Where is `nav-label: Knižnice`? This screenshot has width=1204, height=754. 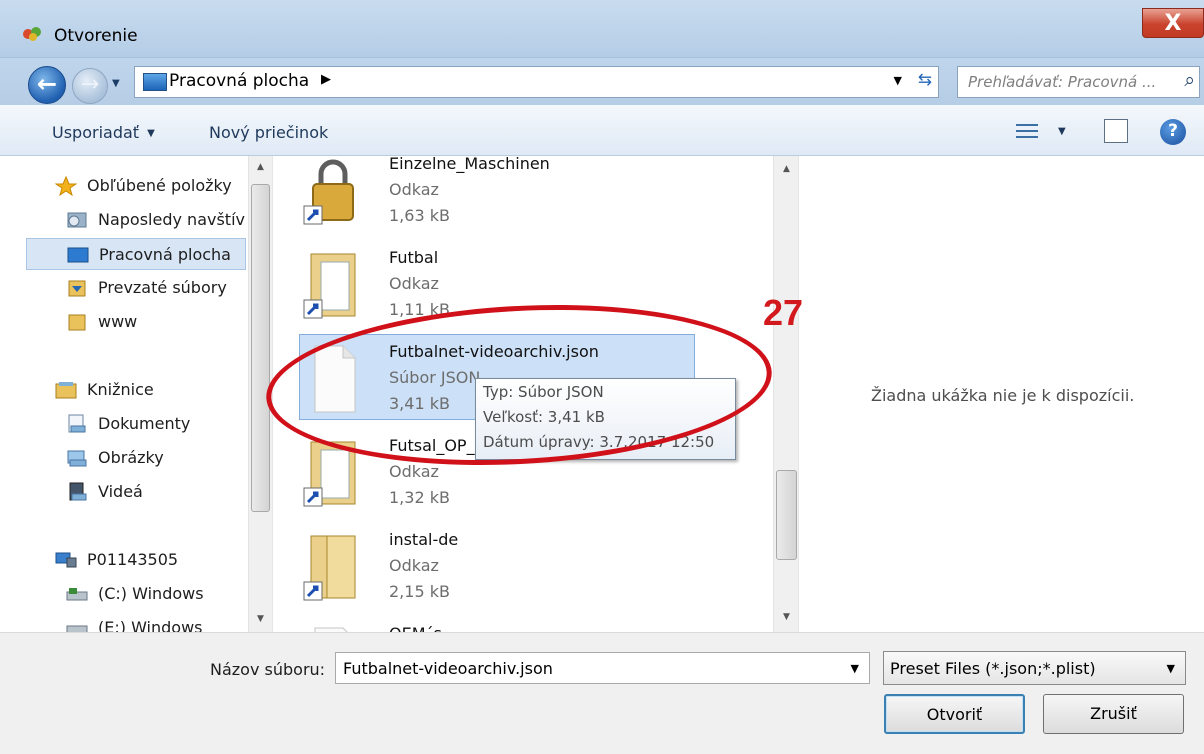
nav-label: Knižnice is located at coordinates (120, 389).